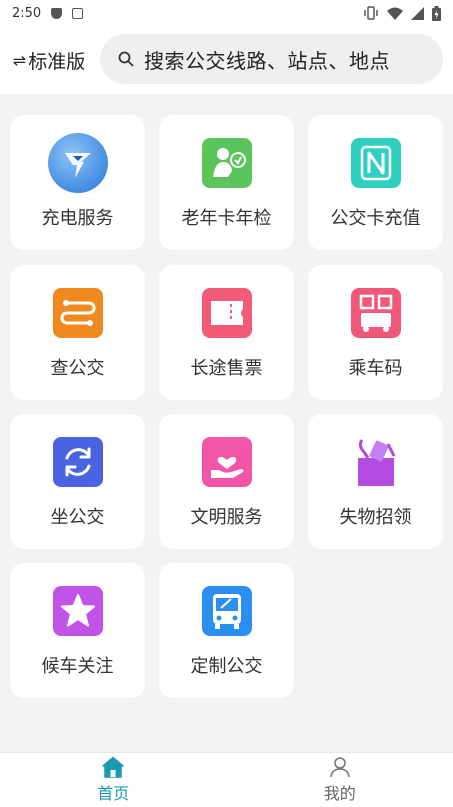 The width and height of the screenshot is (453, 807). Describe the element at coordinates (375, 517) in the screenshot. I see `service-label: 失物招领` at that location.